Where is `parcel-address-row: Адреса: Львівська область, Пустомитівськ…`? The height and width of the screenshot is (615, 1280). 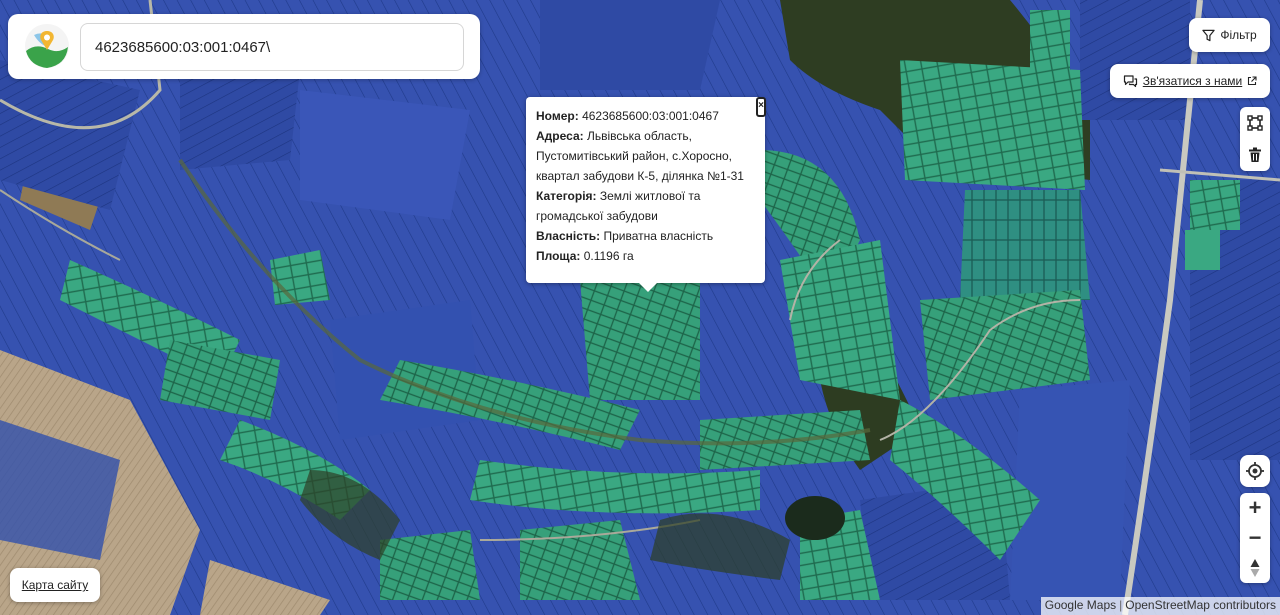 parcel-address-row: Адреса: Львівська область, Пустомитівськ… is located at coordinates (645, 156).